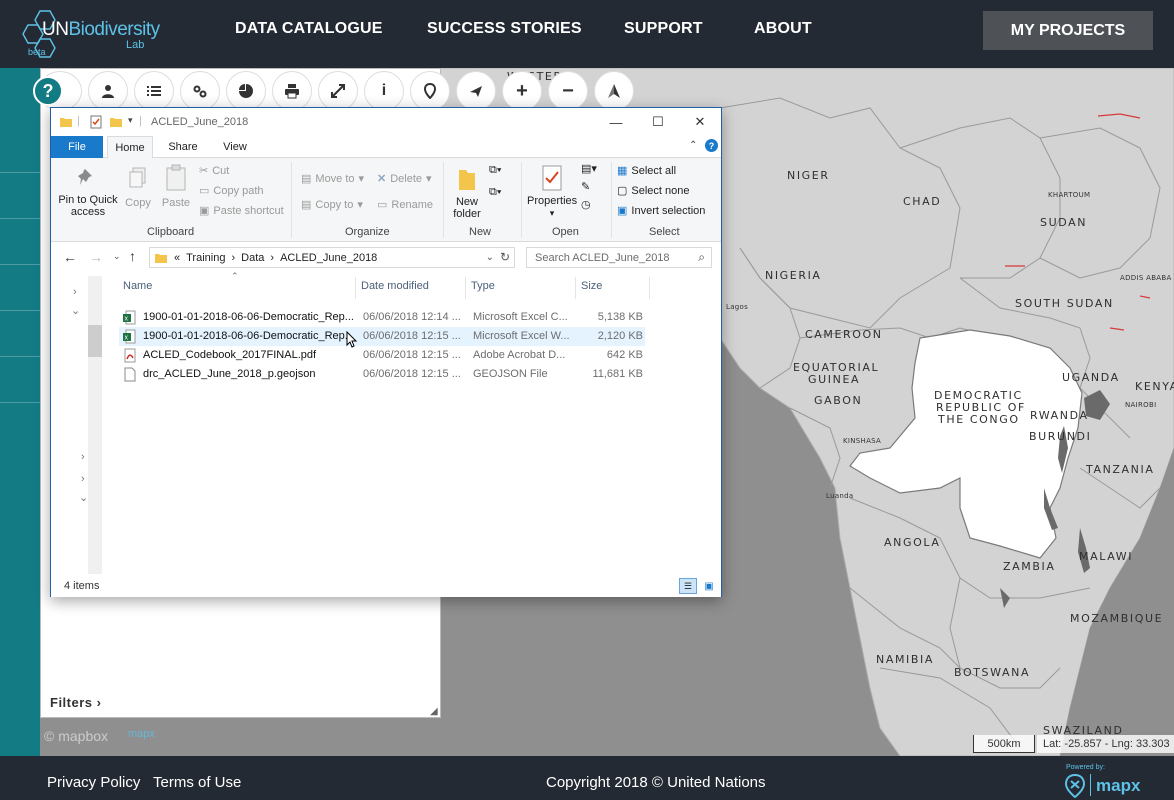 Image resolution: width=1174 pixels, height=800 pixels. What do you see at coordinates (117, 256) in the screenshot?
I see `recent-locations-icon: ⌄` at bounding box center [117, 256].